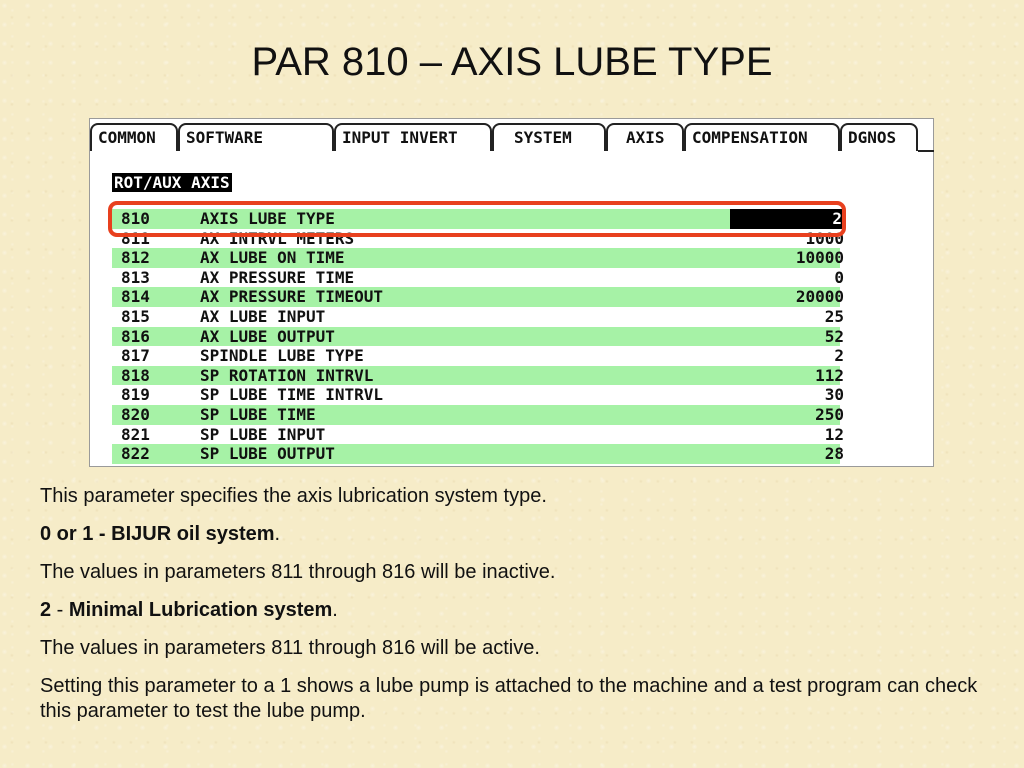 This screenshot has height=768, width=1024. Describe the element at coordinates (834, 336) in the screenshot. I see `parameter-value: 52` at that location.